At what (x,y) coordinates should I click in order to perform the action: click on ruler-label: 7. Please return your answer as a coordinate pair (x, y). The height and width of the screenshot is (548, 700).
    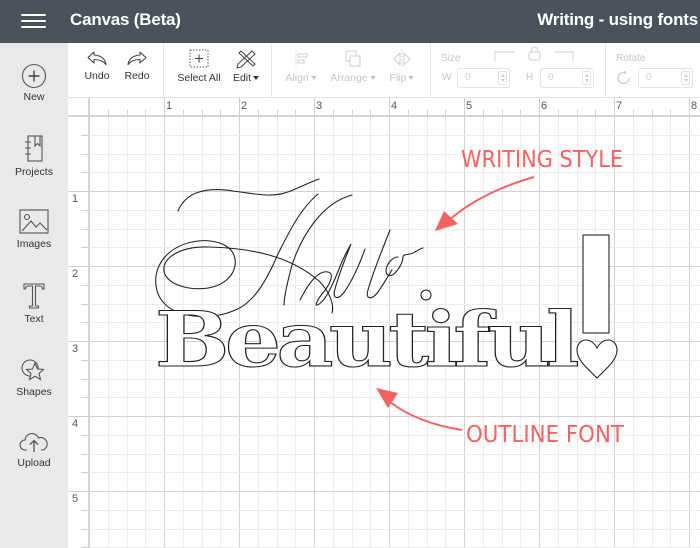
    Looking at the image, I should click on (619, 106).